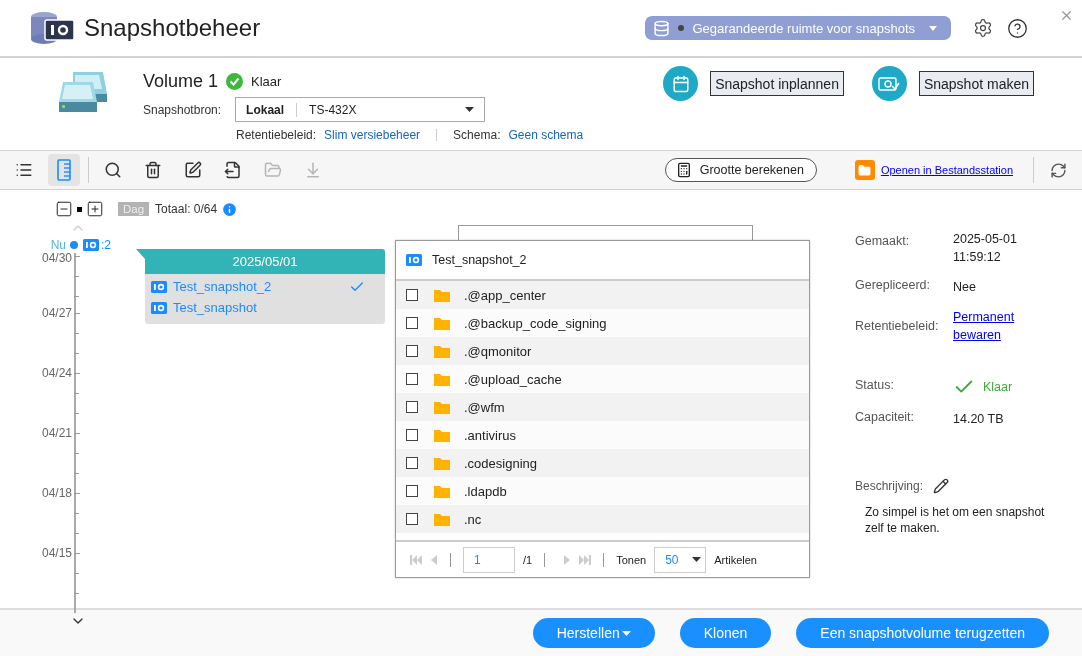 This screenshot has width=1082, height=656. What do you see at coordinates (998, 387) in the screenshot?
I see `detail-value: Klaar` at bounding box center [998, 387].